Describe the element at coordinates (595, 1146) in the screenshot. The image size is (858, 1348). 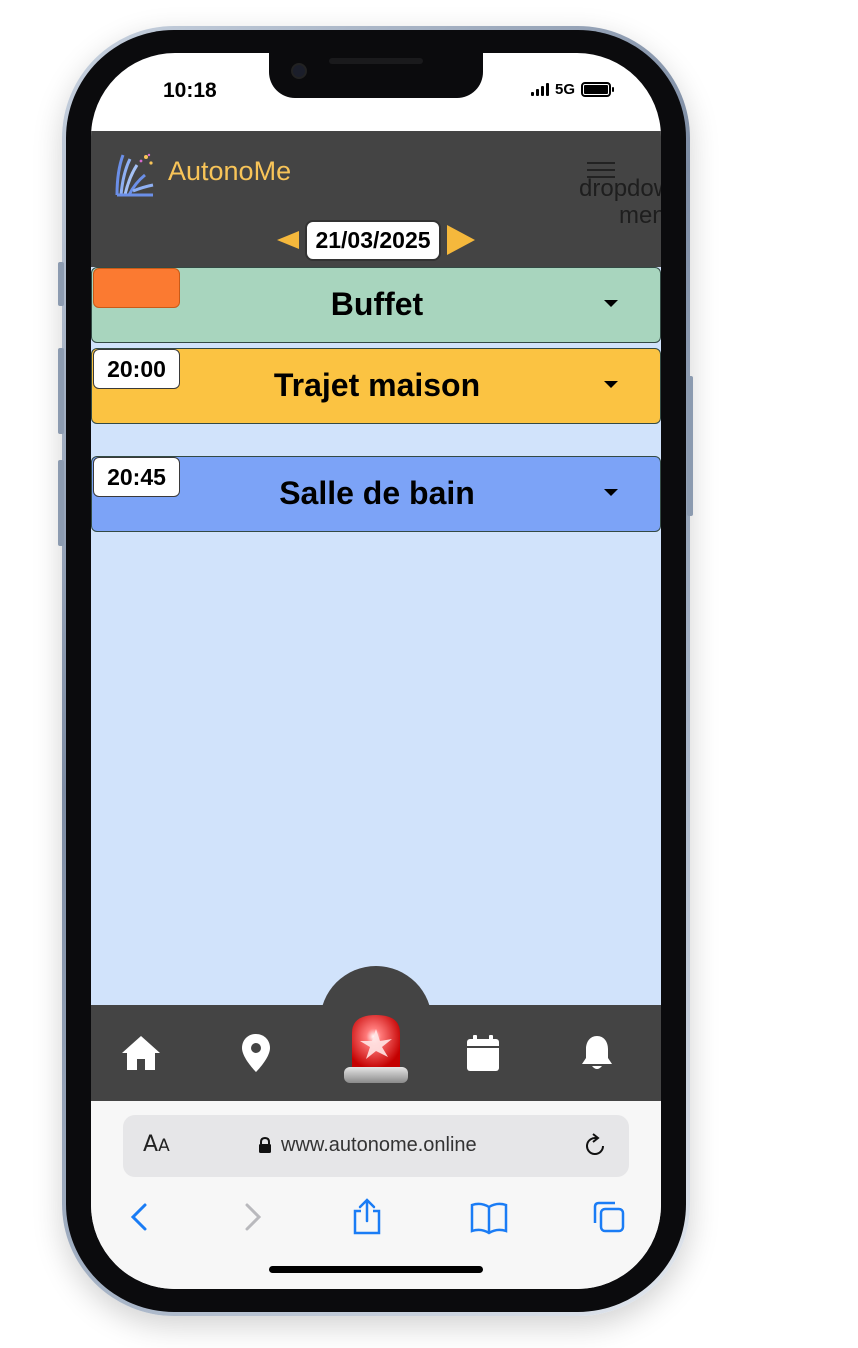
I see `reload-icon` at that location.